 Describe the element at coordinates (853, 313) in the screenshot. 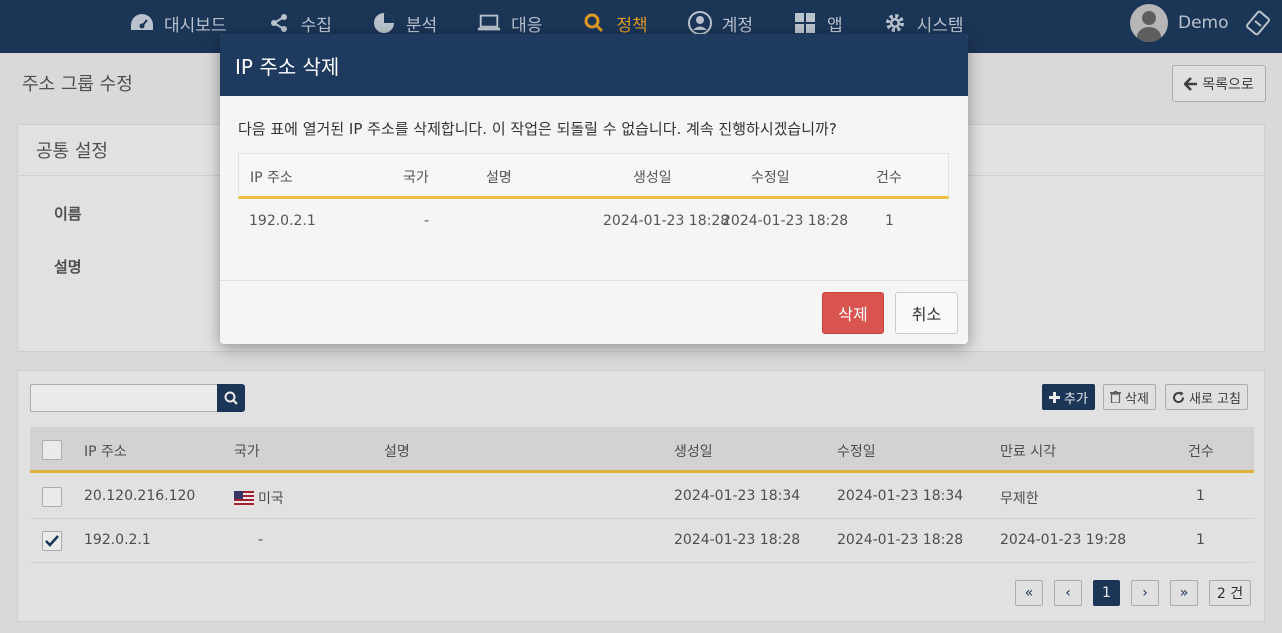

I see `confirm-delete-button: 삭제` at that location.